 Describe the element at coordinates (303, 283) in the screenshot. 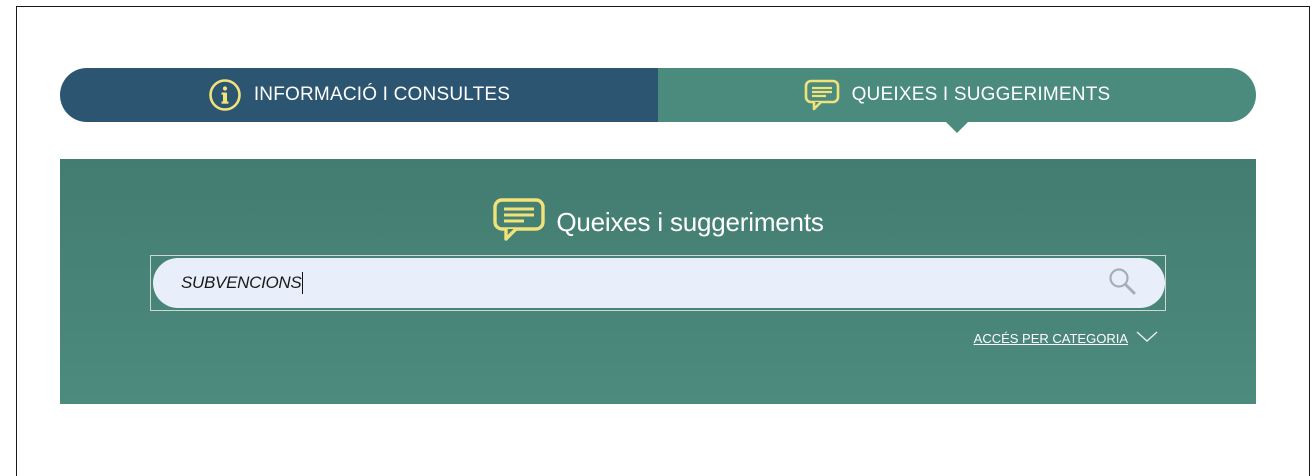

I see `text-caret` at that location.